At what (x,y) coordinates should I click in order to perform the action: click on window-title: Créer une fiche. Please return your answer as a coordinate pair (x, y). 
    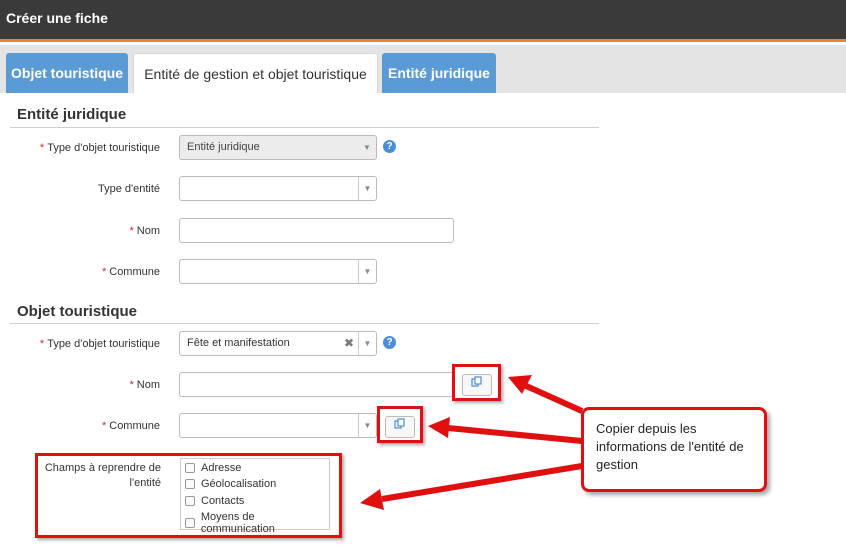
    Looking at the image, I should click on (57, 18).